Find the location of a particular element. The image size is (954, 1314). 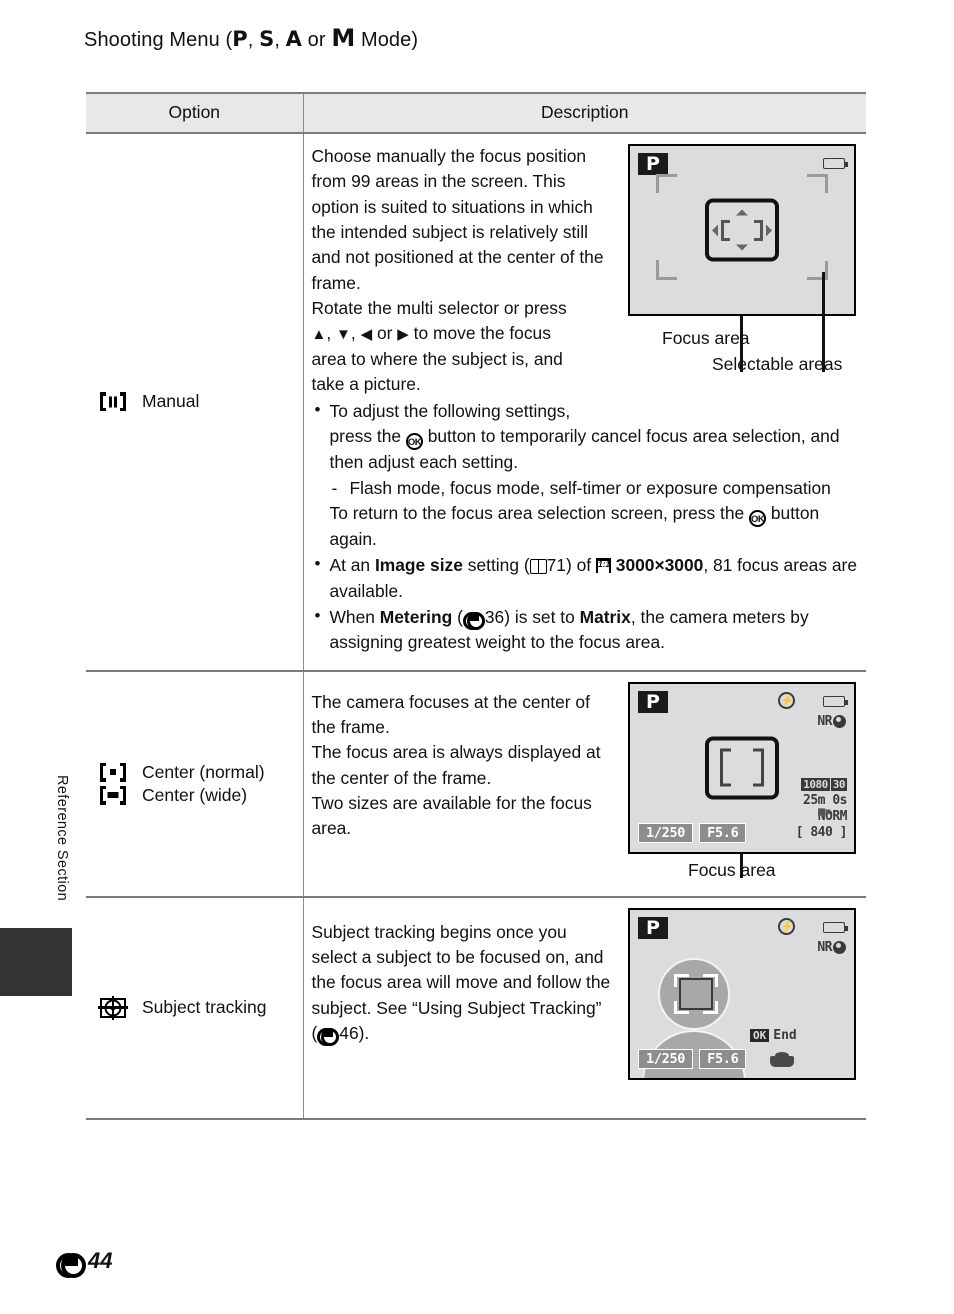

selectable-area-corner-tl is located at coordinates (666, 183).